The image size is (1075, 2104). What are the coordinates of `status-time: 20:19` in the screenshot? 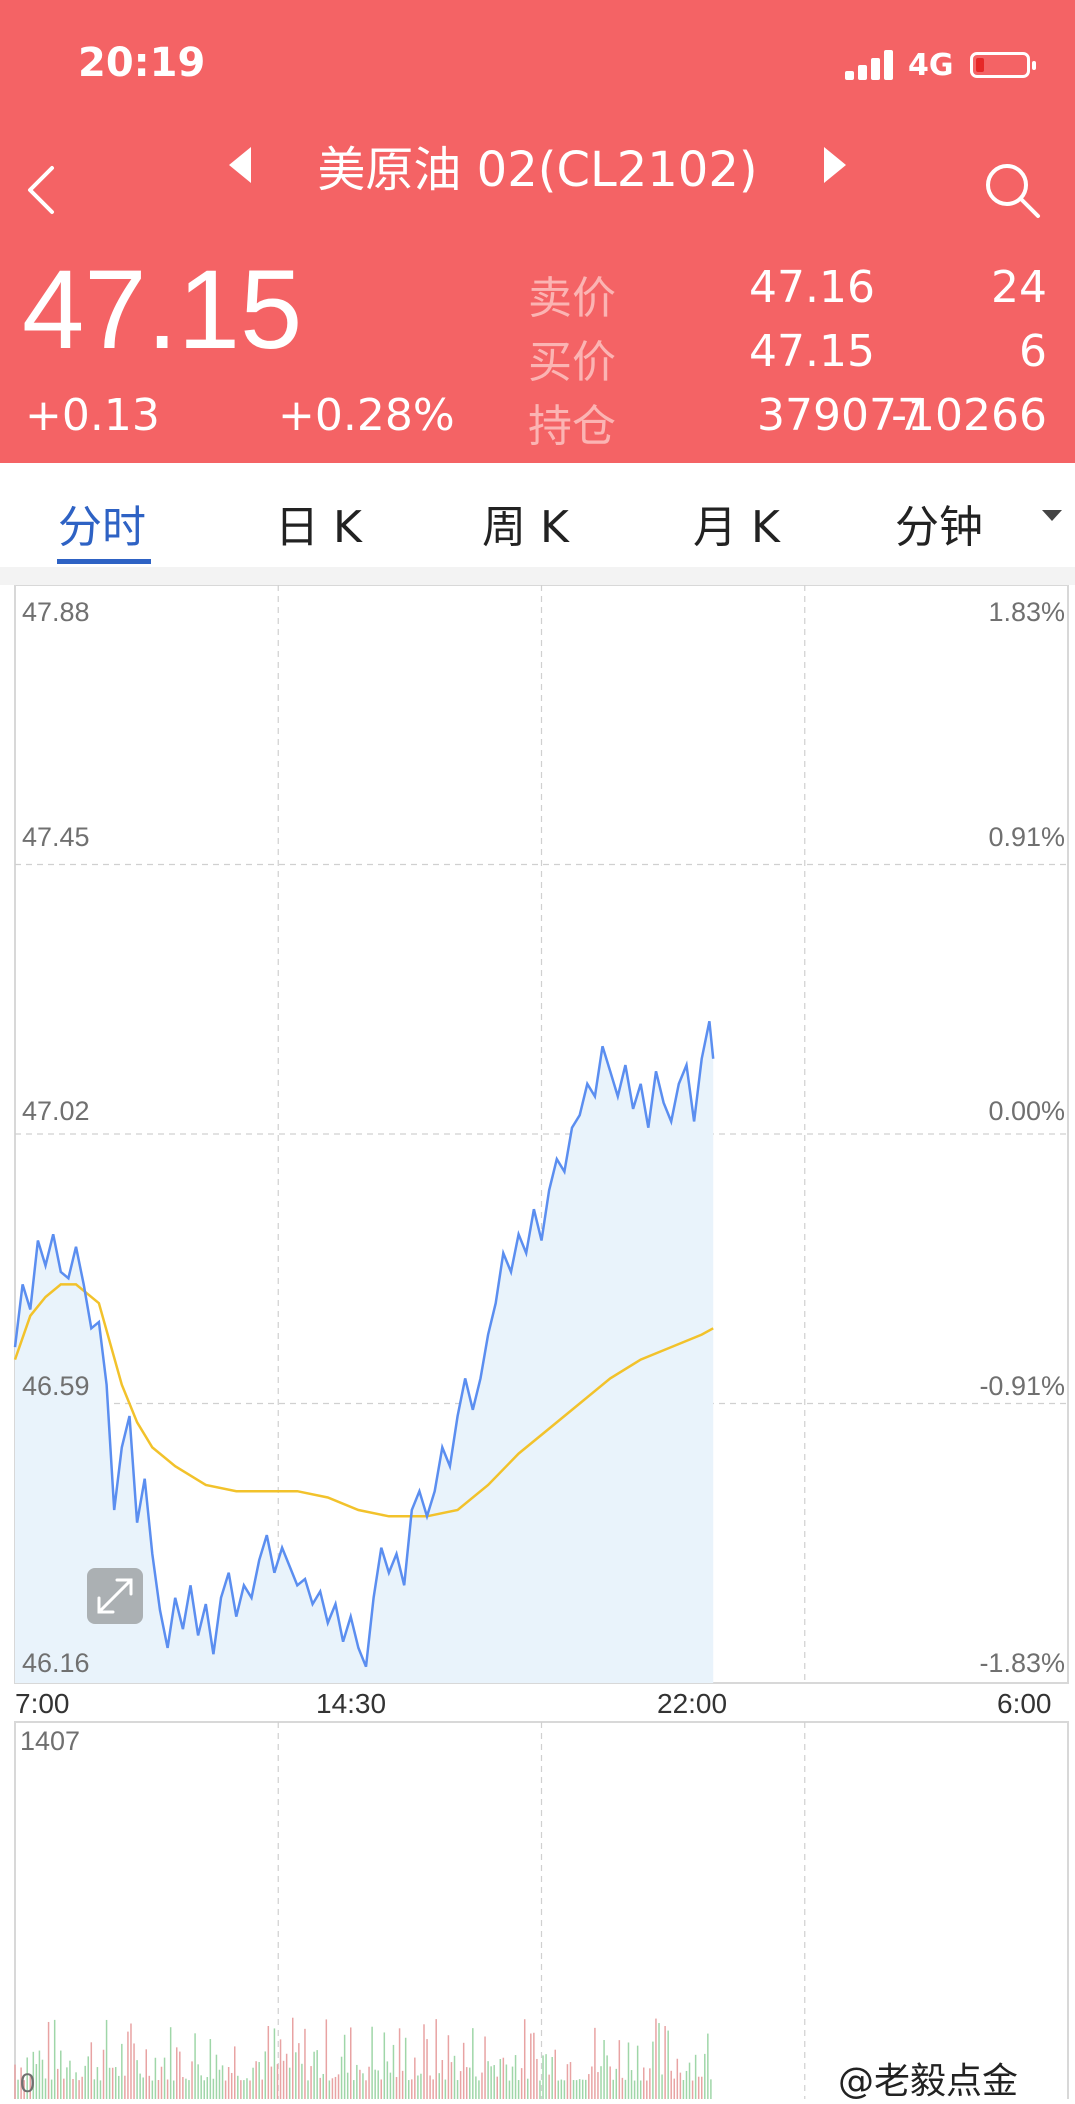 It's located at (142, 63).